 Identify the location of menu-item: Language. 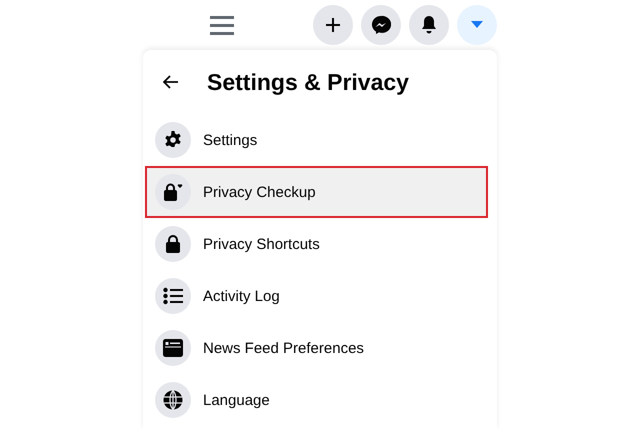
(316, 400).